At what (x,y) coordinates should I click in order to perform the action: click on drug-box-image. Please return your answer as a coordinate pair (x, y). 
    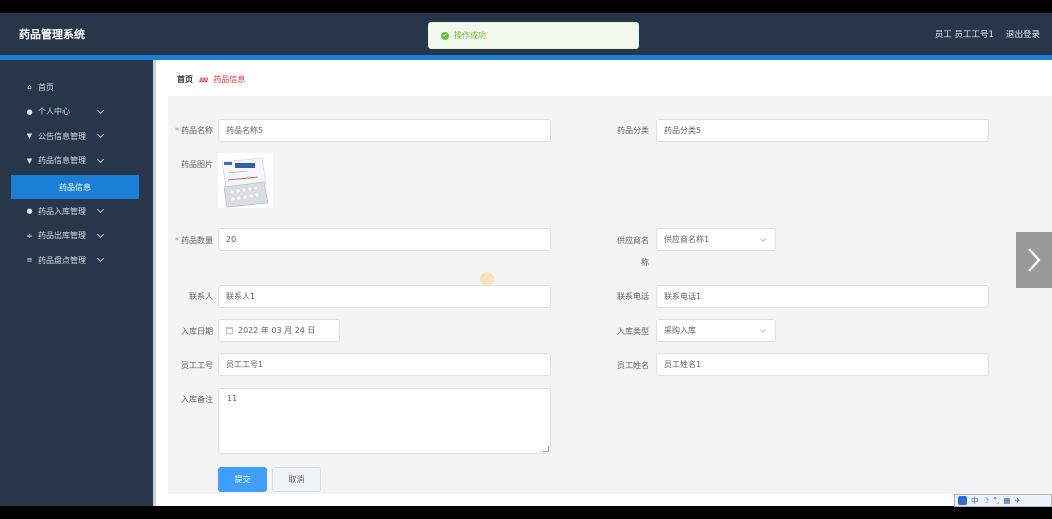
    Looking at the image, I should click on (245, 180).